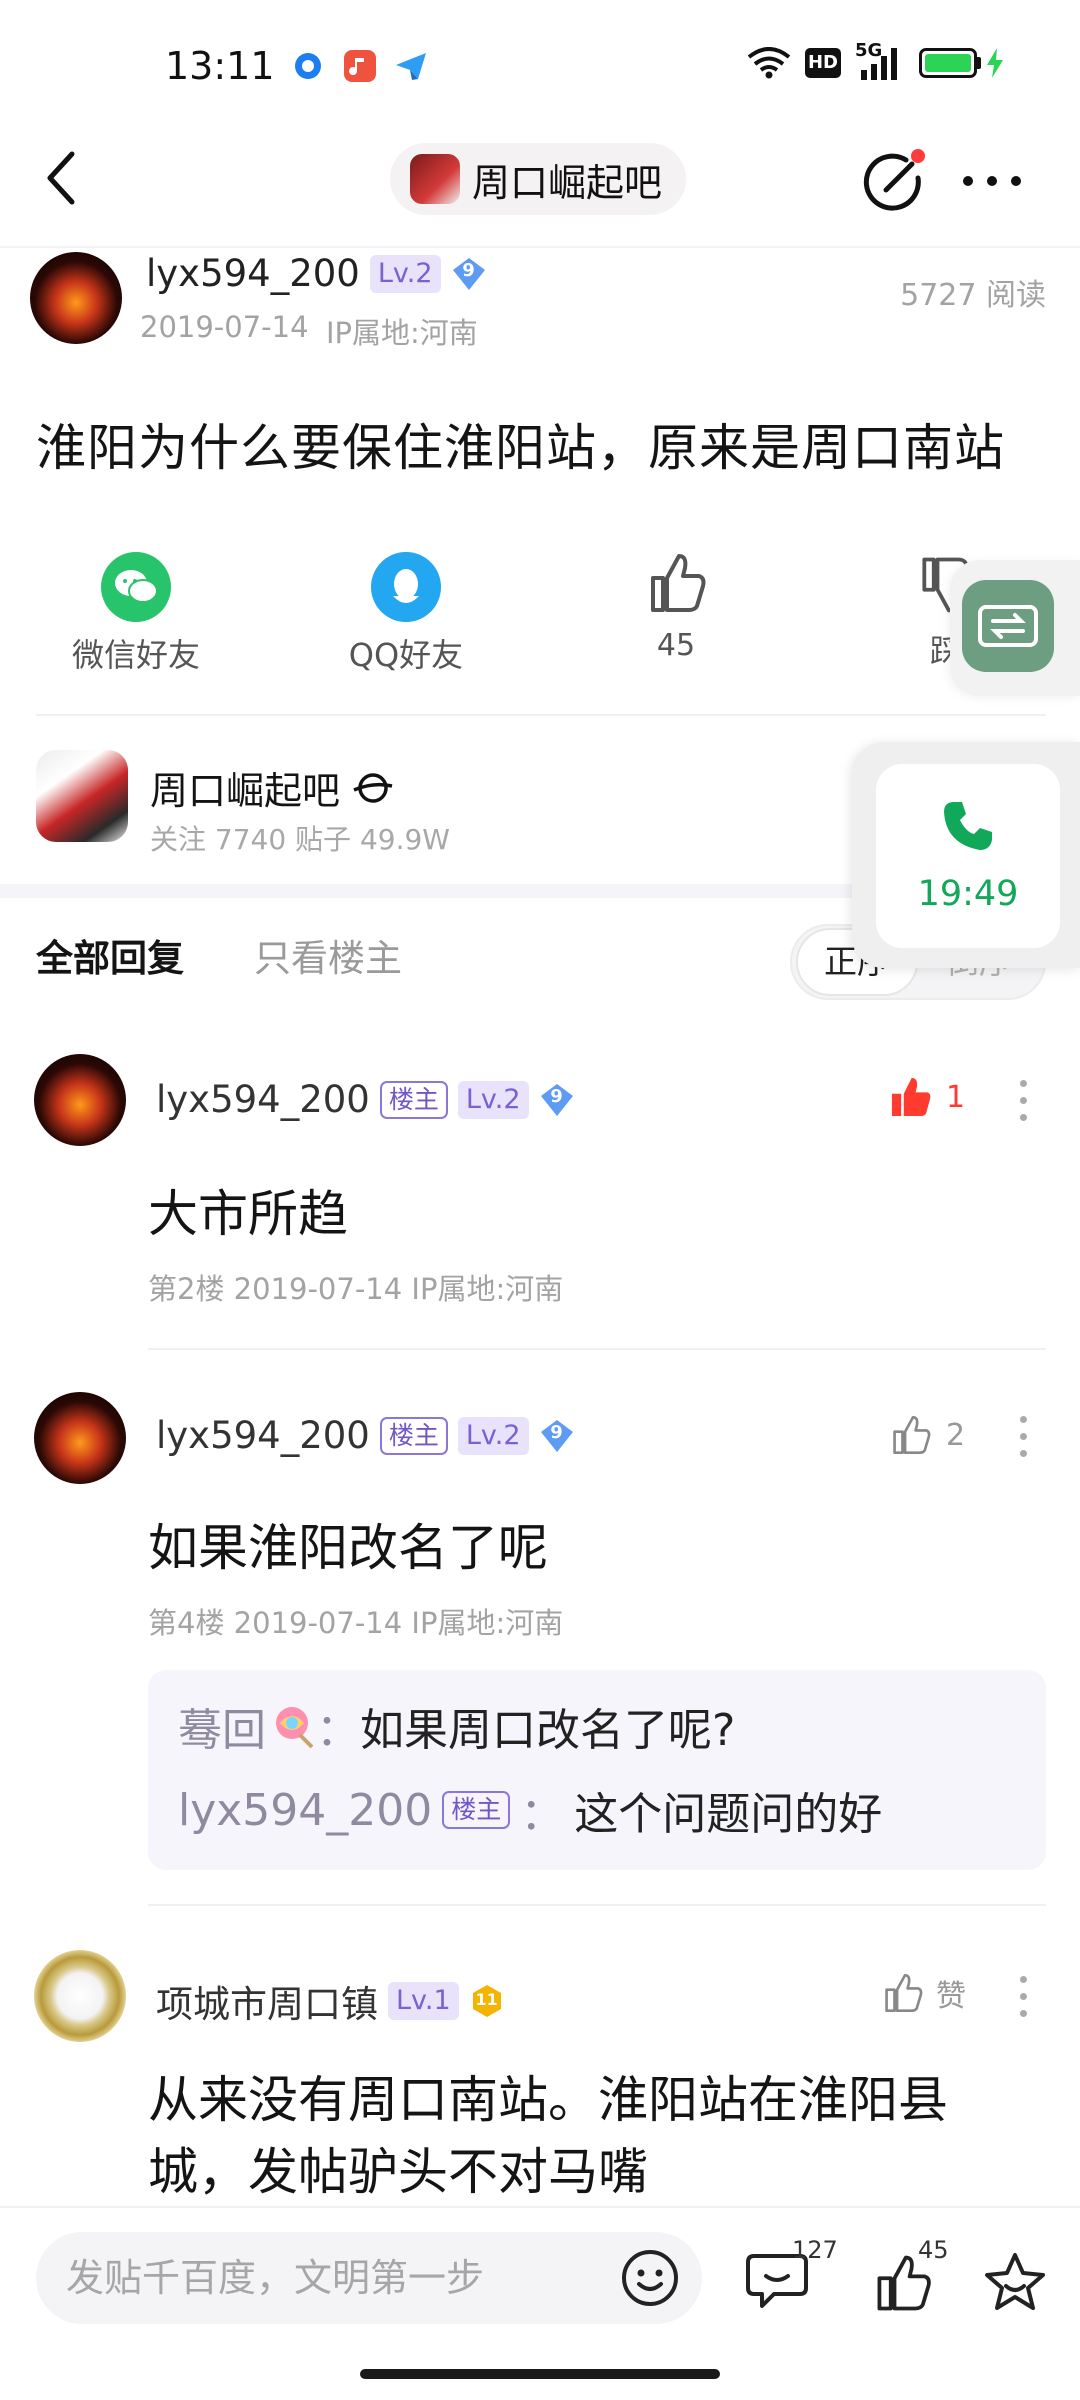  What do you see at coordinates (220, 66) in the screenshot?
I see `status-time: 13:11` at bounding box center [220, 66].